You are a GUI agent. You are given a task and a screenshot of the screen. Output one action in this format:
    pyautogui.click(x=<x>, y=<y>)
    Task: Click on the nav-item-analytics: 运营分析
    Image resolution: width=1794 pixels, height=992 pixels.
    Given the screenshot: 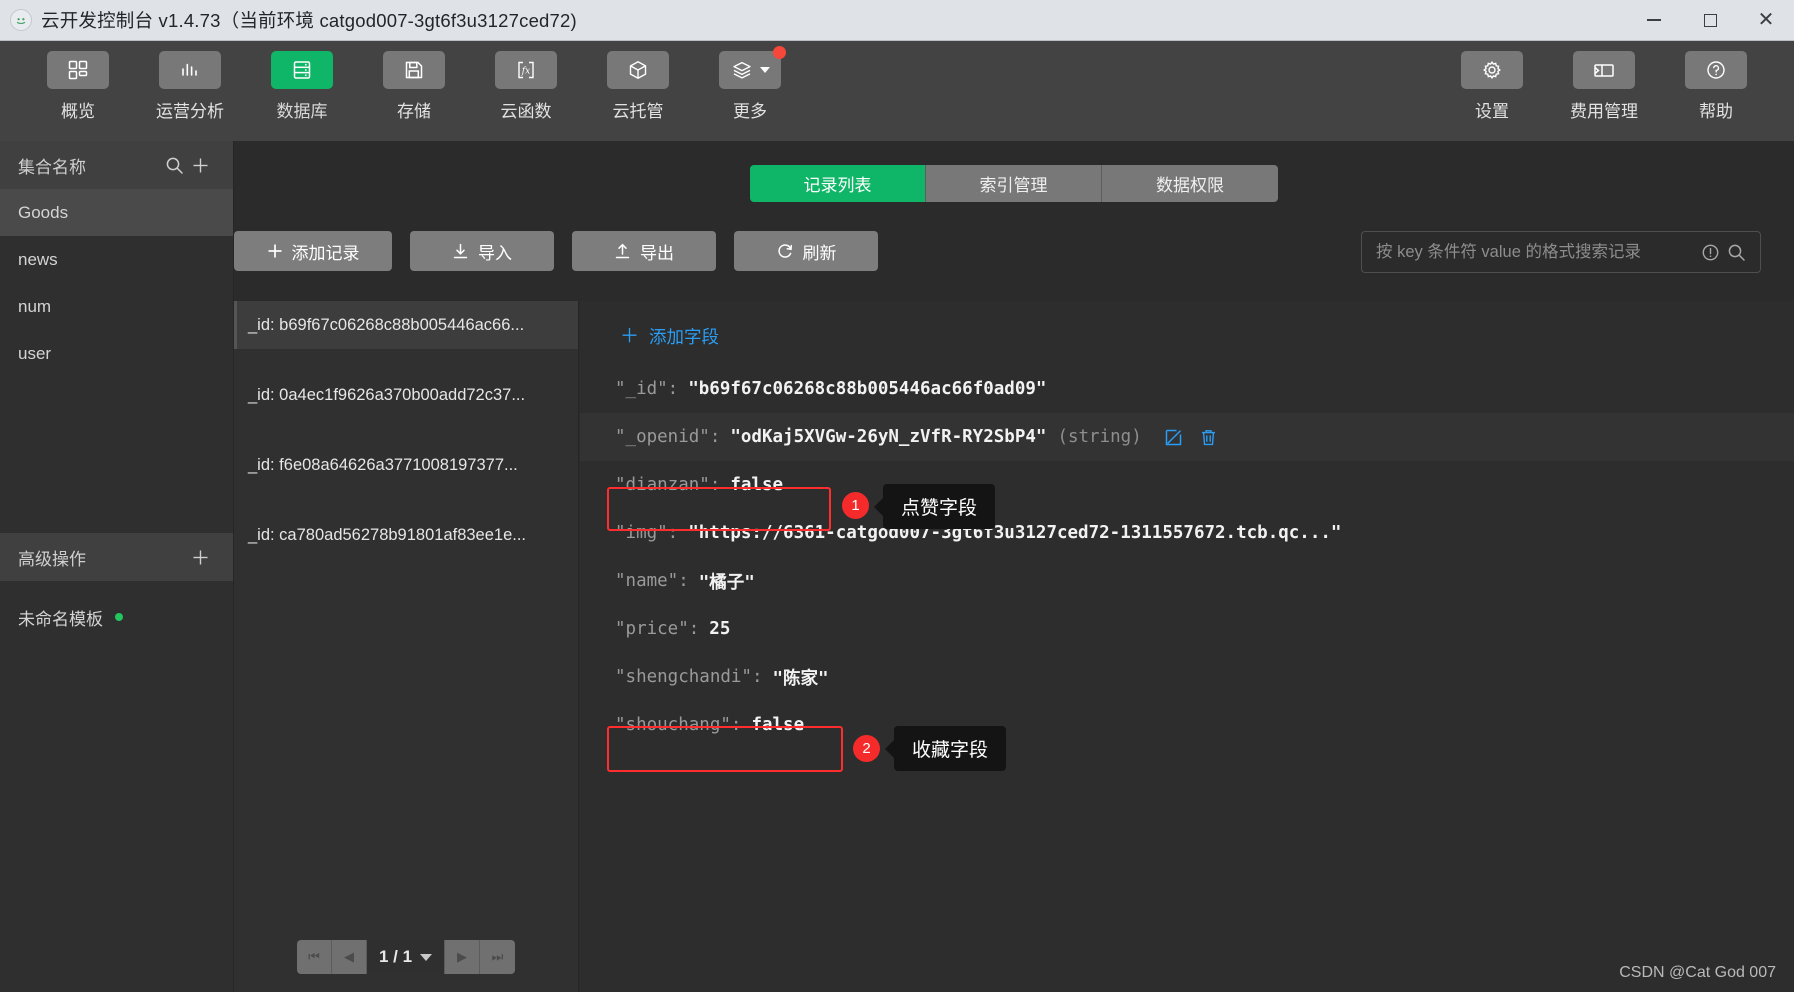 What is the action you would take?
    pyautogui.click(x=190, y=86)
    